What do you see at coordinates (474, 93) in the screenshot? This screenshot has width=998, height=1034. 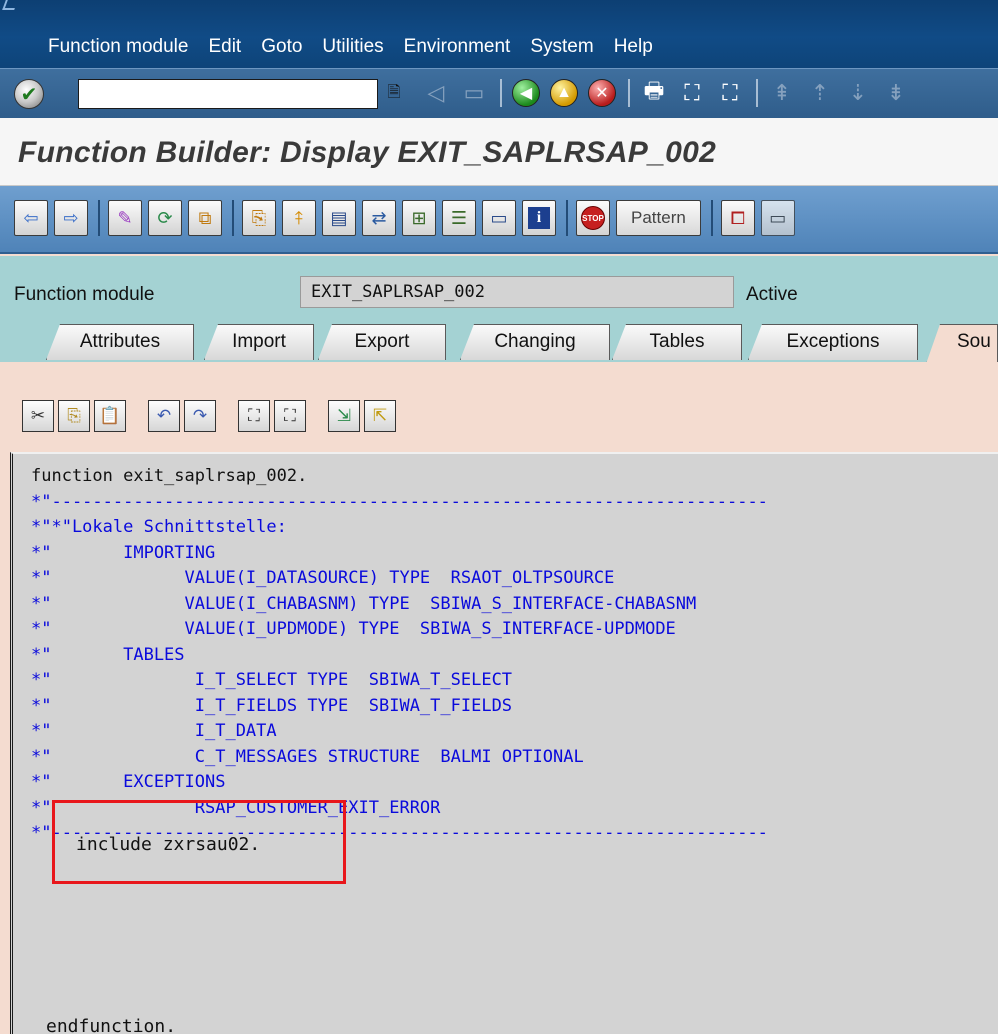 I see `save-icon: ▭` at bounding box center [474, 93].